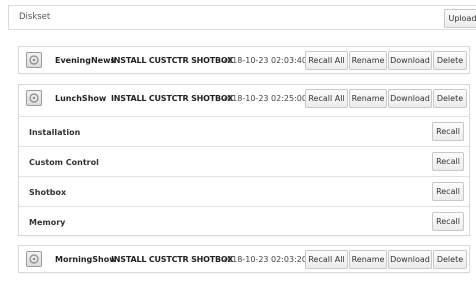 The height and width of the screenshot is (285, 476). What do you see at coordinates (244, 221) in the screenshot?
I see `list-item-memory: Memory Recall` at bounding box center [244, 221].